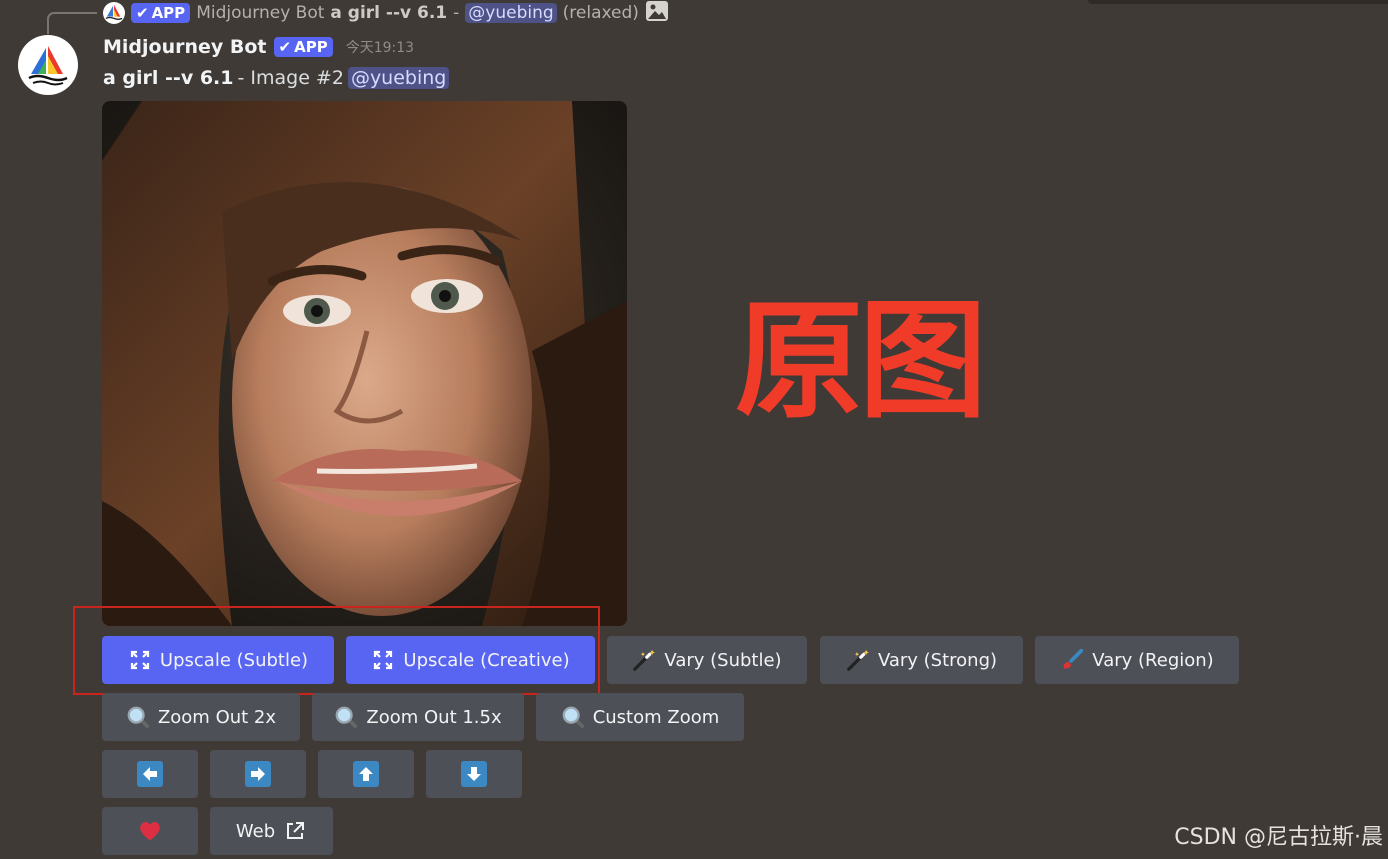  I want to click on reply-connector, so click(72, 23).